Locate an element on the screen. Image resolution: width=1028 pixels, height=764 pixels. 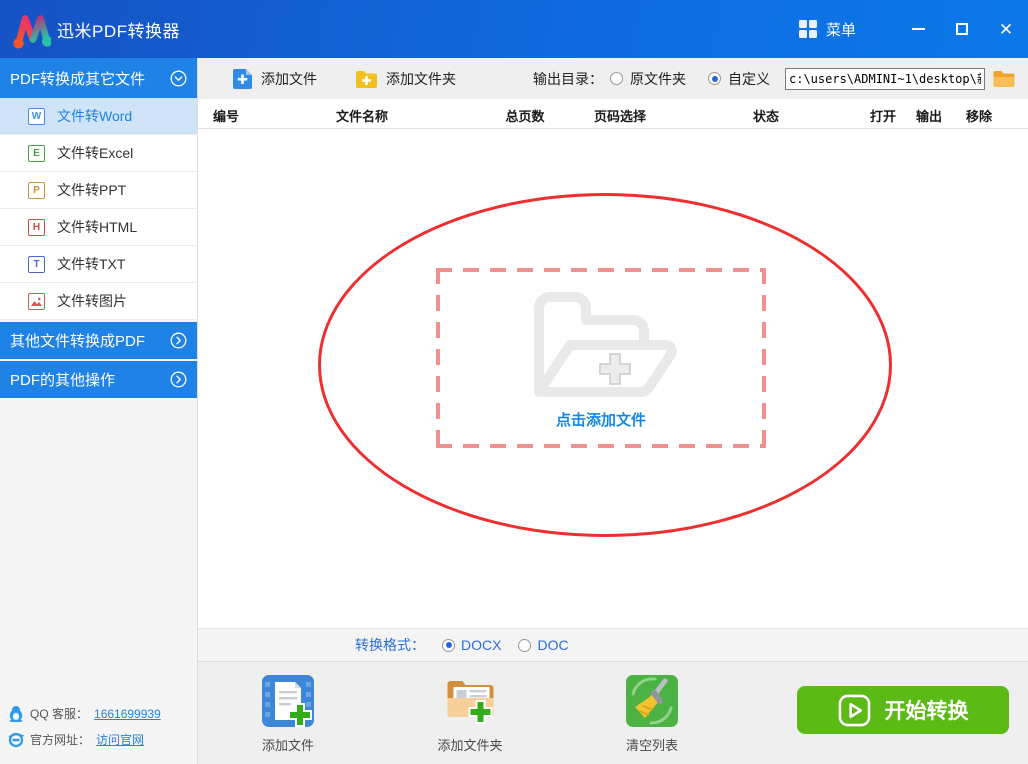
start-convert-button: 开始转换 is located at coordinates (903, 710).